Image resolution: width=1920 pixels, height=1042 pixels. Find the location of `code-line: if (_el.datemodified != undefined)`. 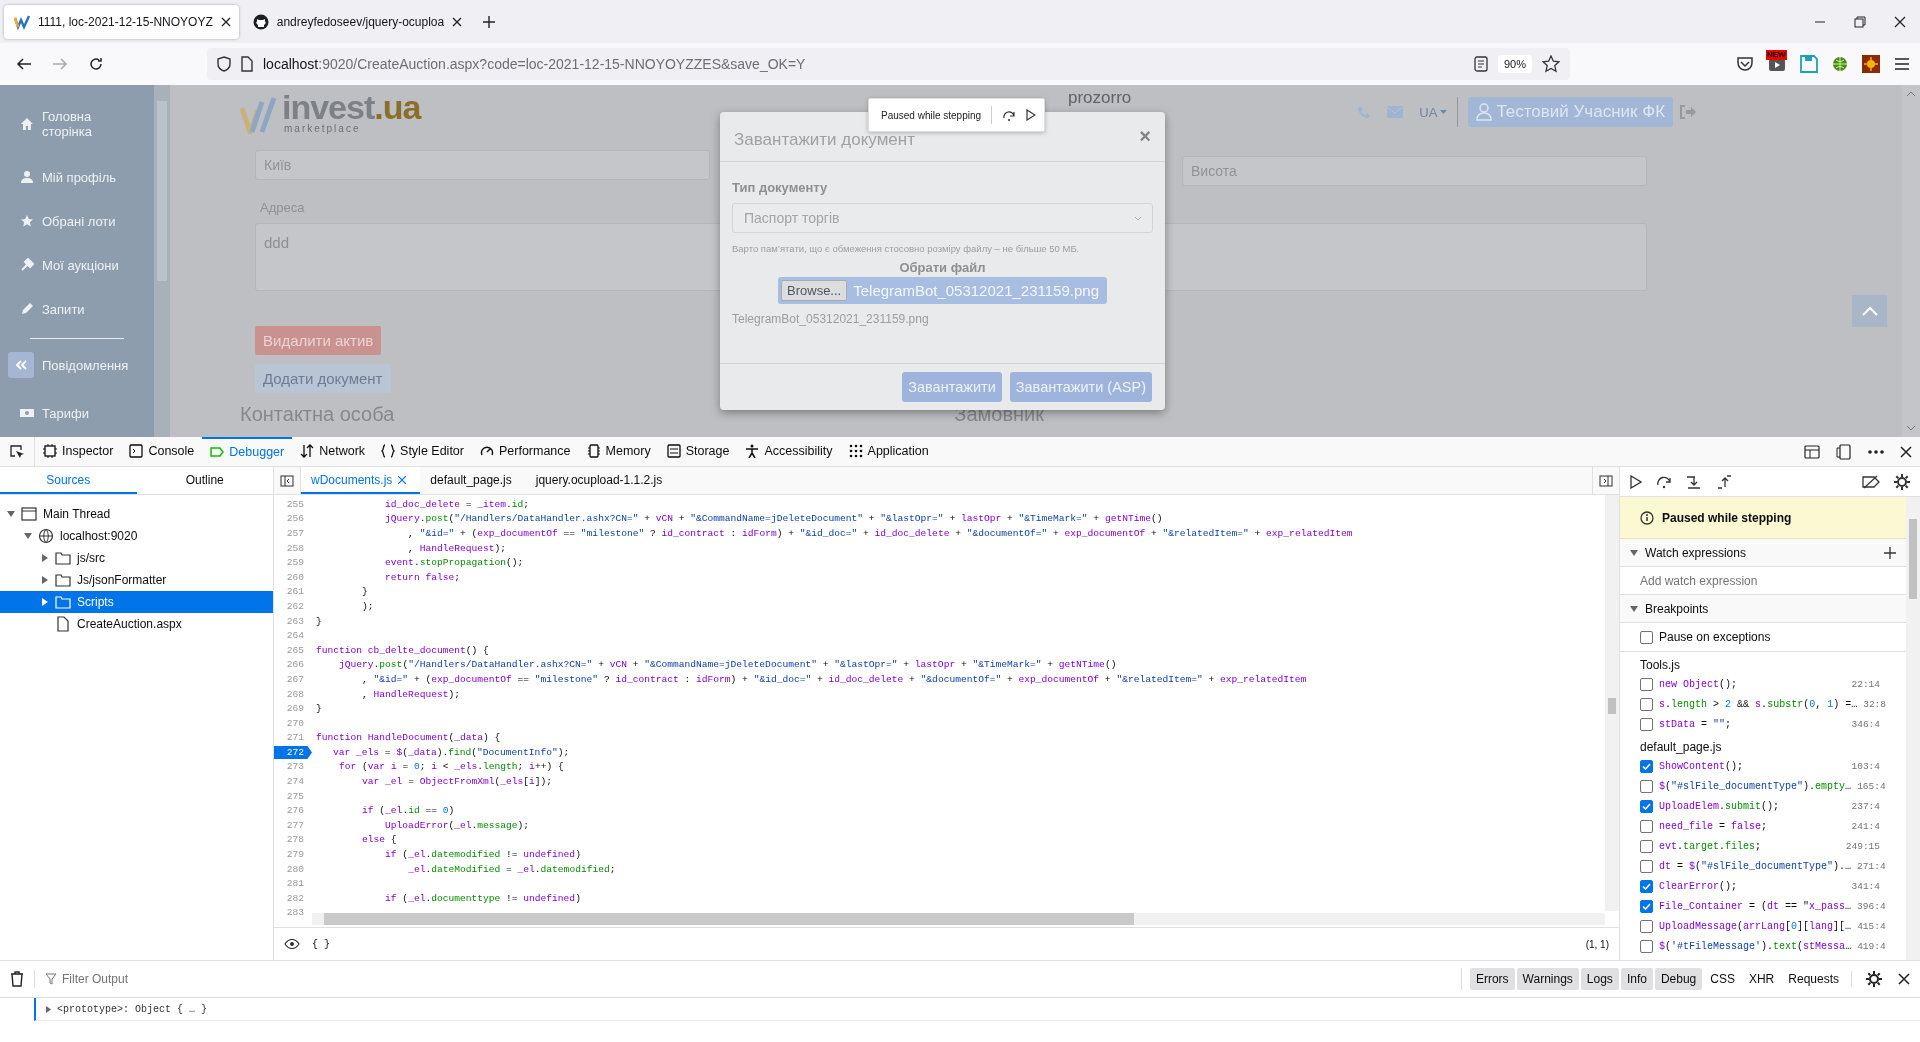

code-line: if (_el.datemodified != undefined) is located at coordinates (482, 855).